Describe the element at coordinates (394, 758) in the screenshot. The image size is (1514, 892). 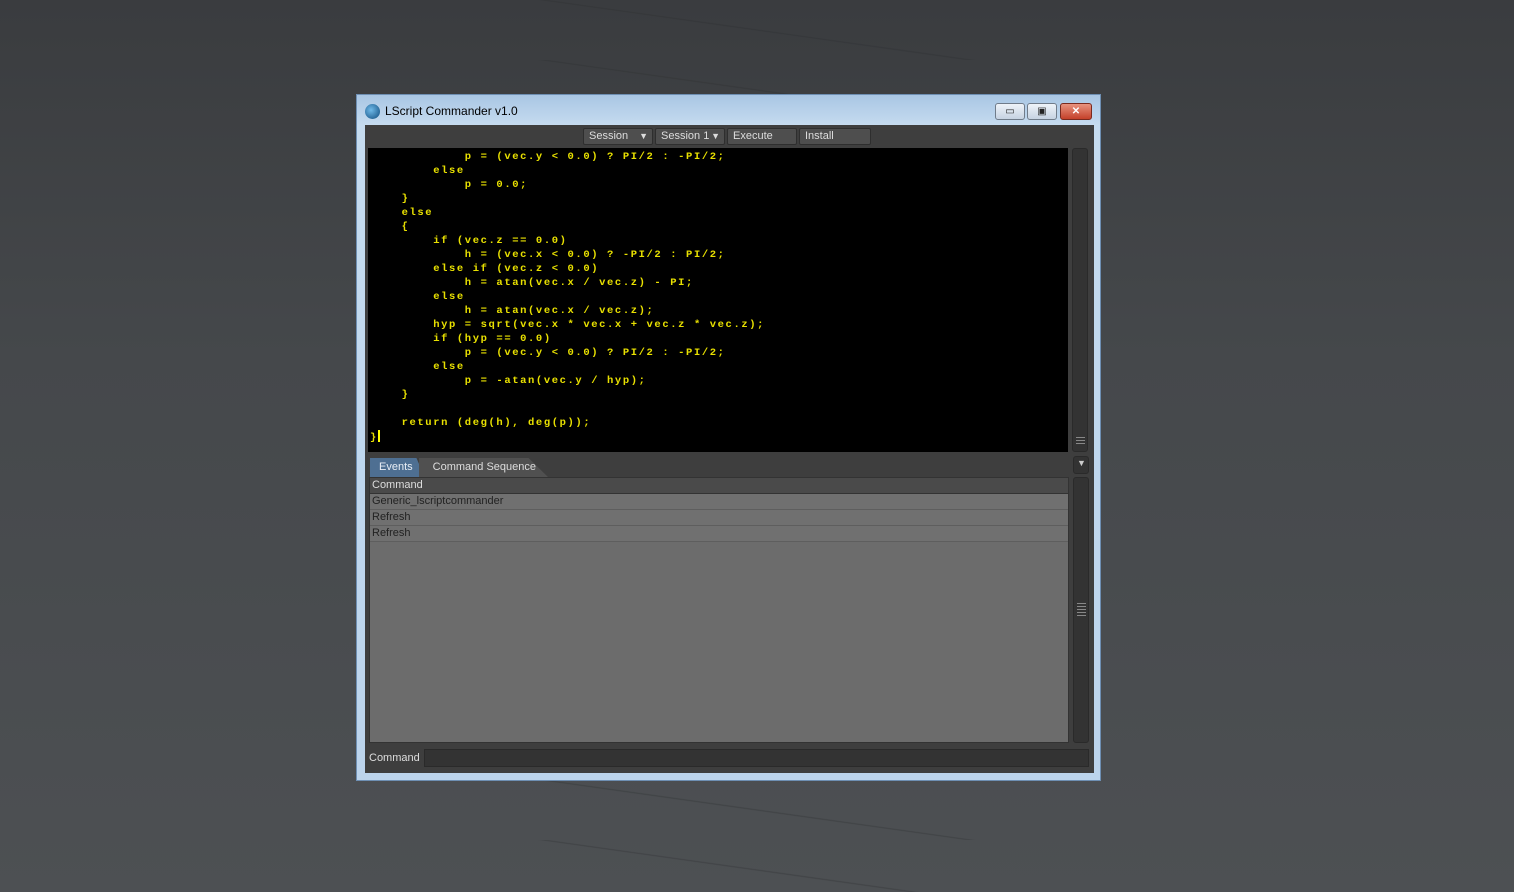
I see `command-label: Command` at that location.